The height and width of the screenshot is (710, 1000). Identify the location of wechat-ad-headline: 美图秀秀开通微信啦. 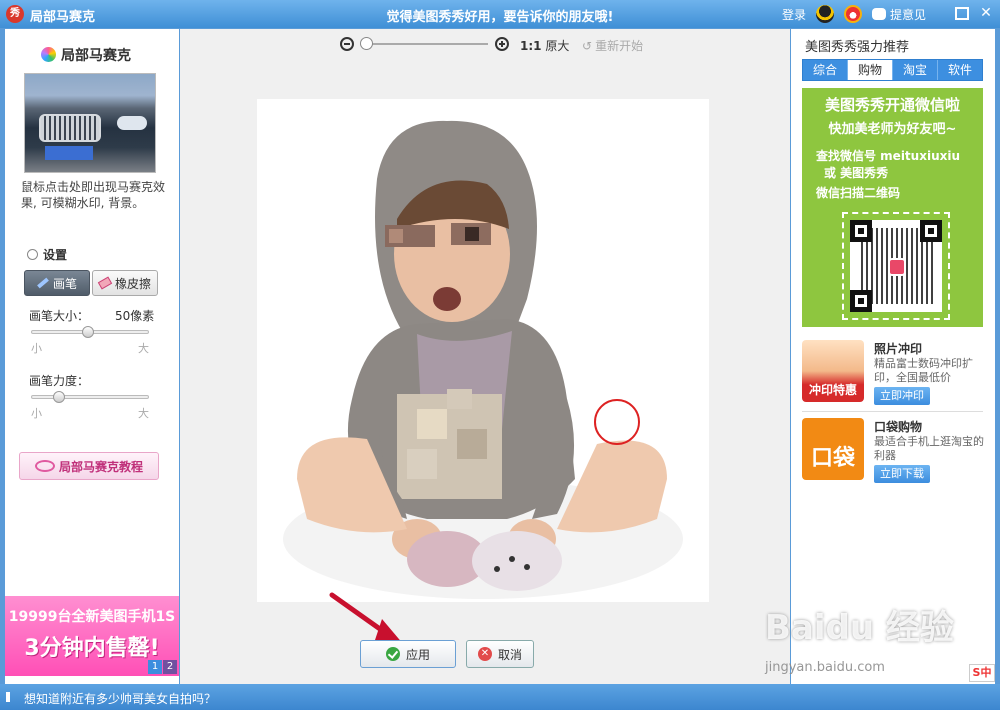
(892, 105).